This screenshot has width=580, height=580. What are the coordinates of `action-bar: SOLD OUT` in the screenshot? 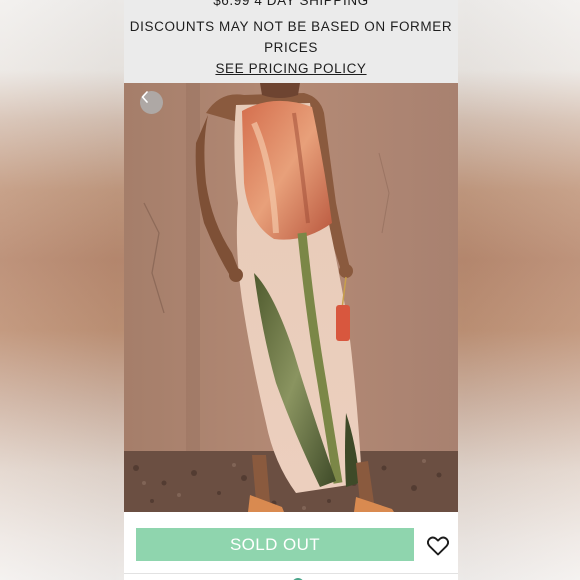 It's located at (291, 546).